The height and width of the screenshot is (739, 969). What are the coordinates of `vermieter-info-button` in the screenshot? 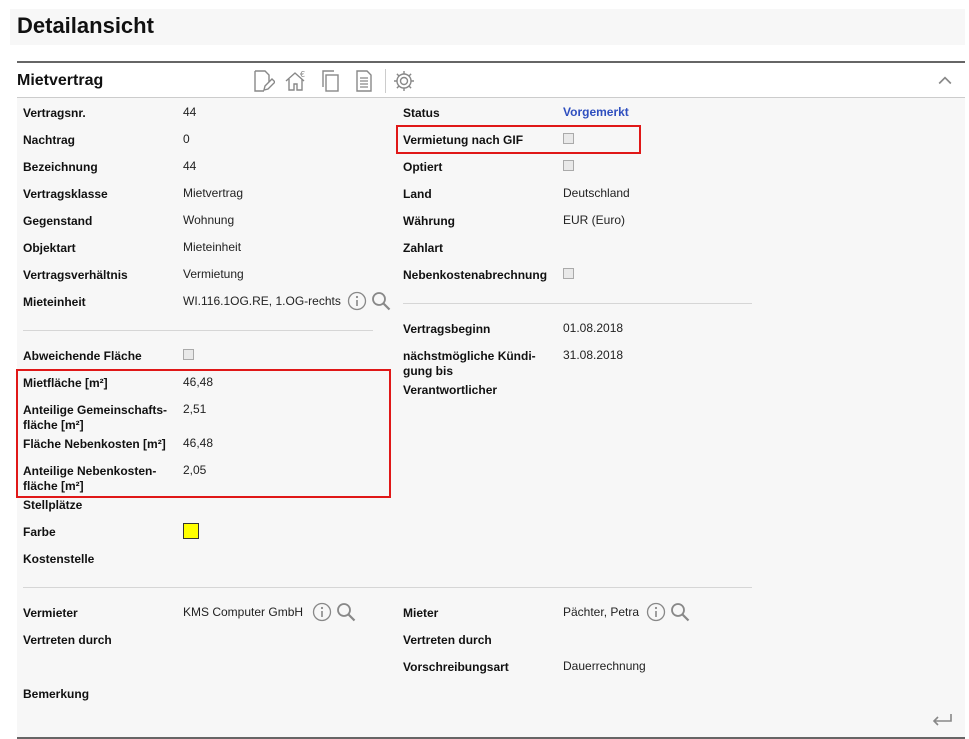 It's located at (322, 612).